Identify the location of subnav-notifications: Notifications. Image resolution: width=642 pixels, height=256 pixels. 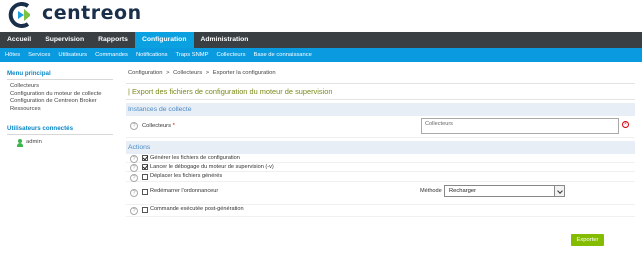
(152, 55).